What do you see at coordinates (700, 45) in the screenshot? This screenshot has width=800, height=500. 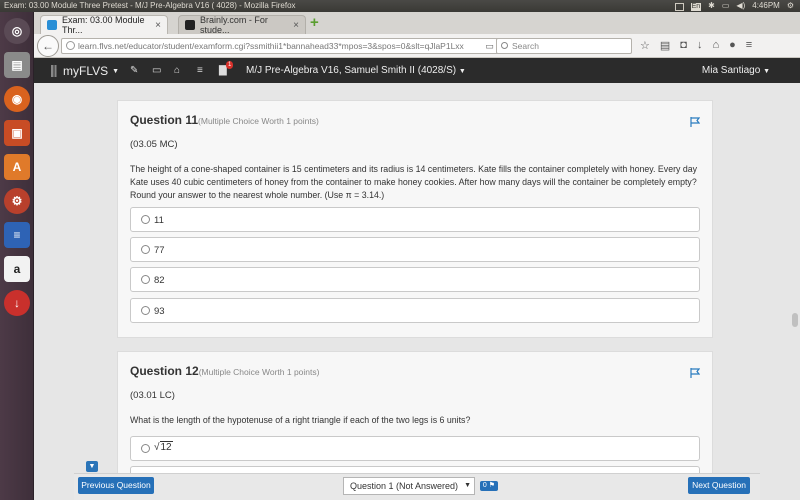 I see `download-icon: ↓` at bounding box center [700, 45].